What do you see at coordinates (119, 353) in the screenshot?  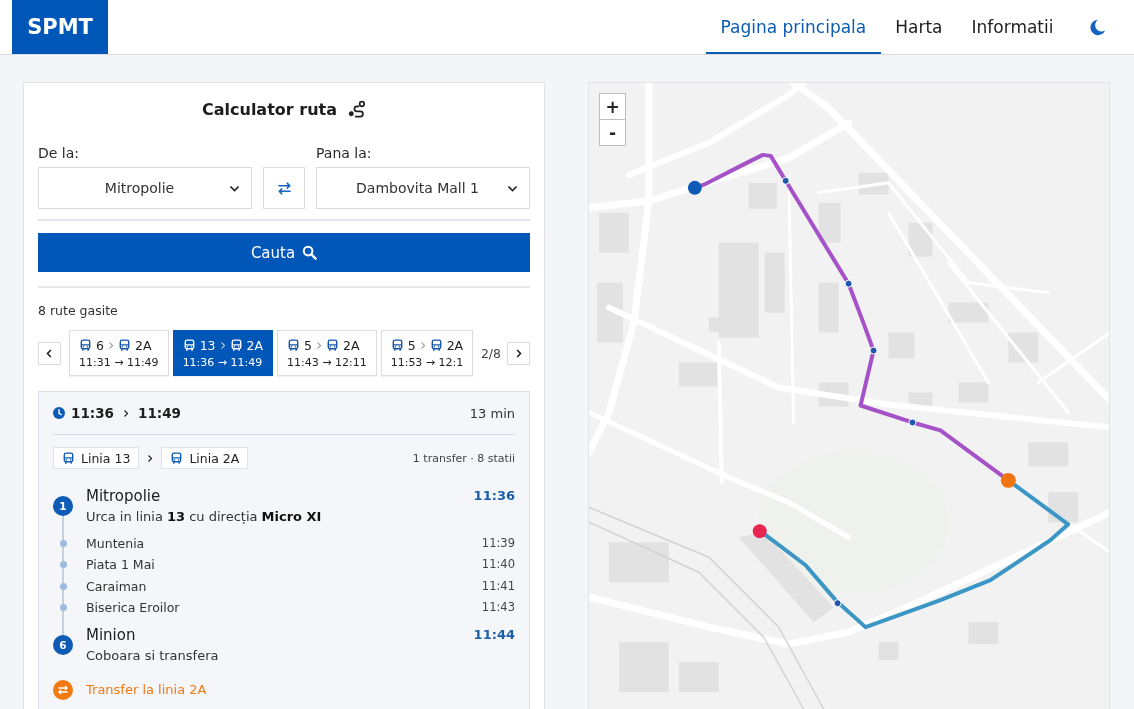 I see `route-option: 6 2A 11:31 → 11:49` at bounding box center [119, 353].